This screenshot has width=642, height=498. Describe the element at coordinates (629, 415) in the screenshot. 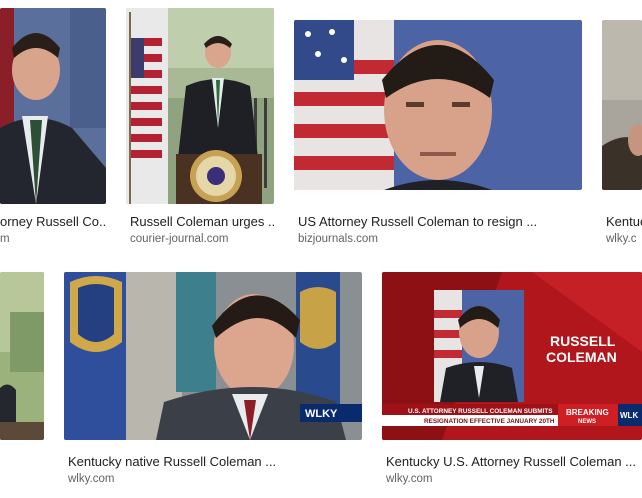

I see `wlky-small-logo: WLK` at that location.